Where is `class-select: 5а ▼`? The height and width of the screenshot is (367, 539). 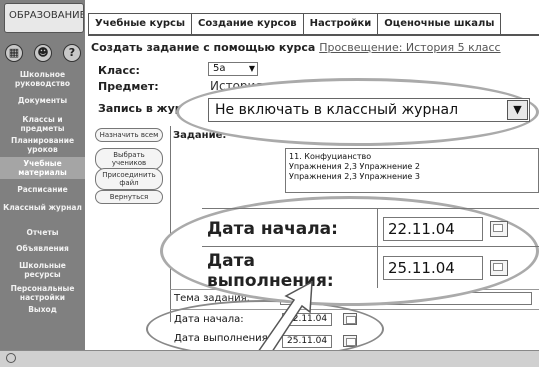
class-select: 5а ▼ is located at coordinates (233, 69).